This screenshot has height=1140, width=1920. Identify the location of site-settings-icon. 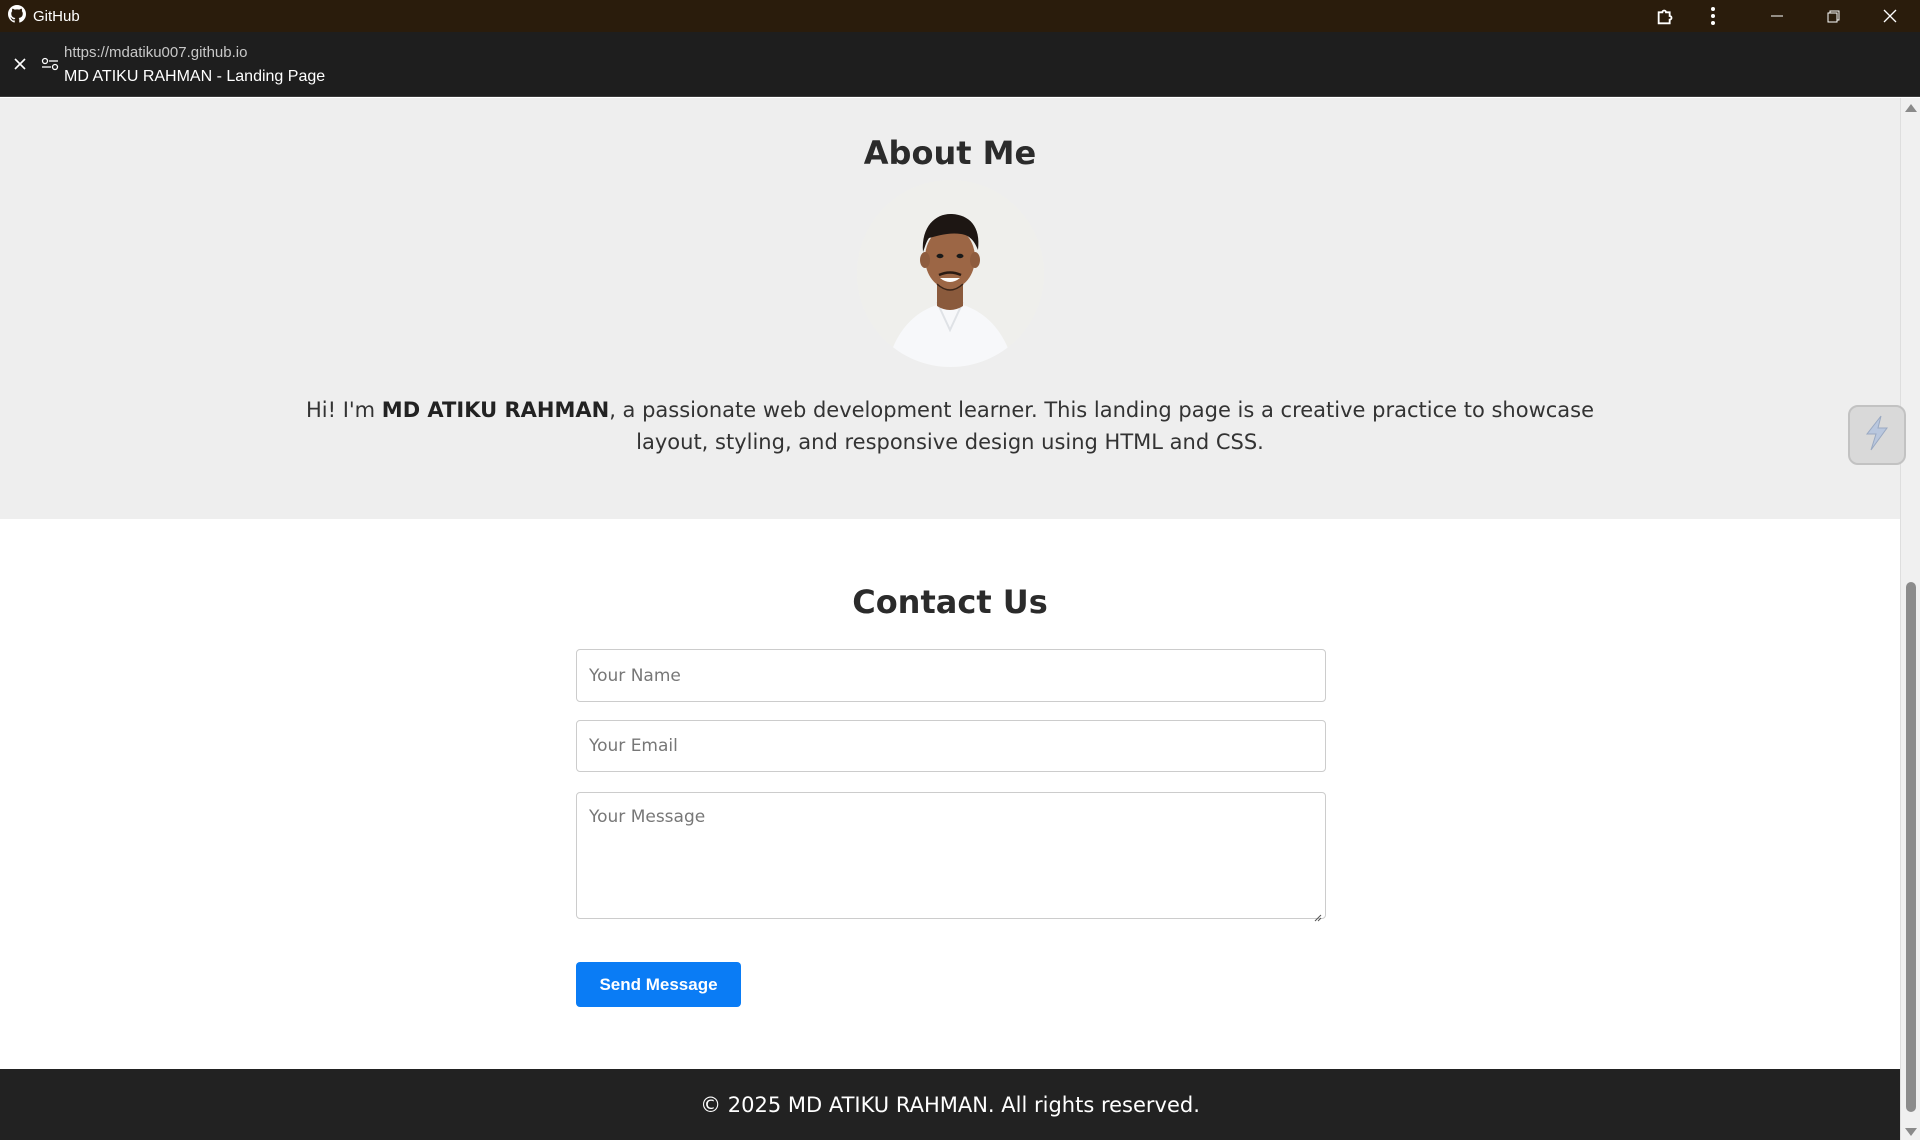
(50, 64).